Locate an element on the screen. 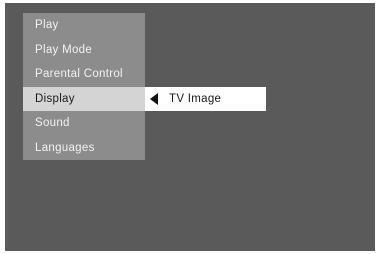 This screenshot has width=379, height=254. menu-item-display: Display is located at coordinates (84, 98).